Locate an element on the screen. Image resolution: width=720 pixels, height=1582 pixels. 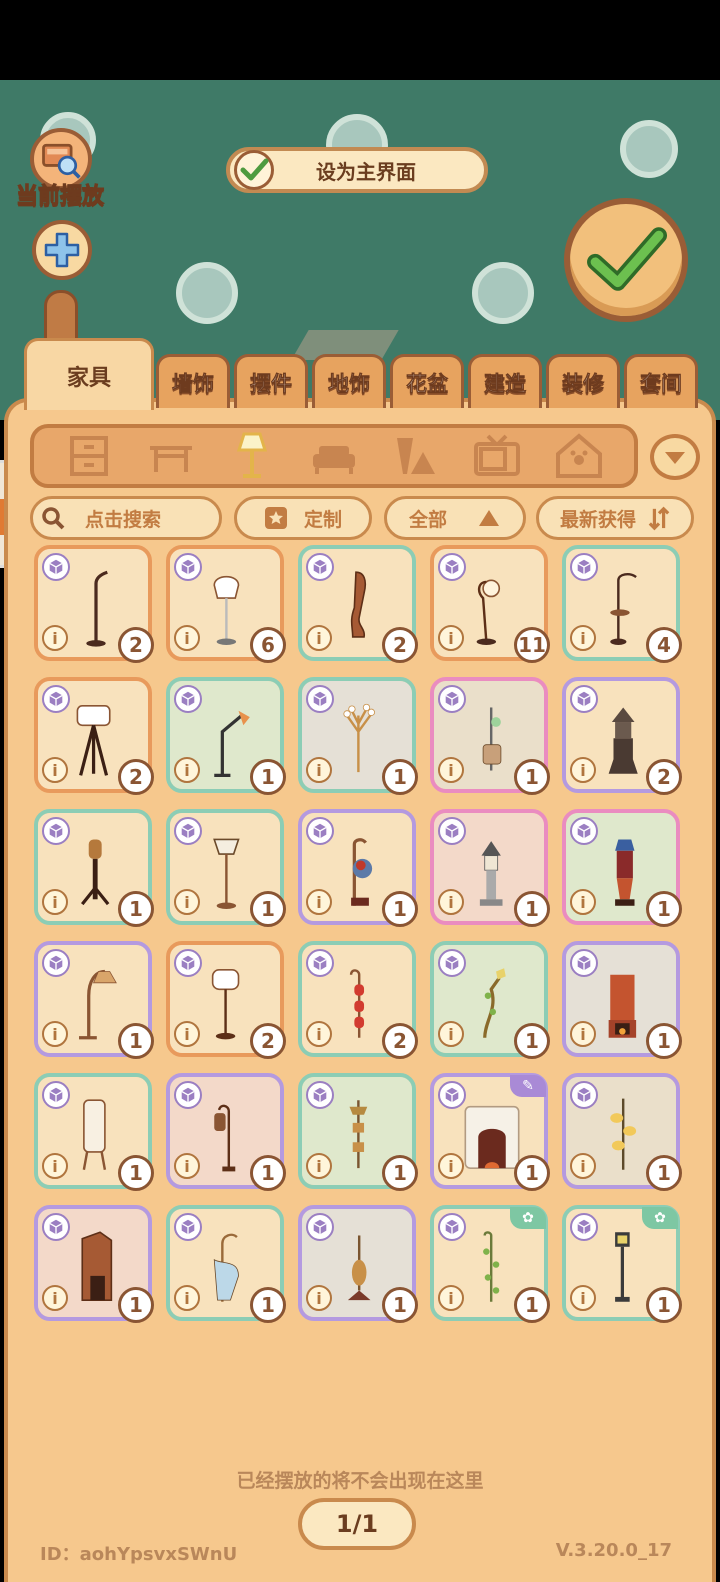
tab-construction: 建造 is located at coordinates (505, 381).